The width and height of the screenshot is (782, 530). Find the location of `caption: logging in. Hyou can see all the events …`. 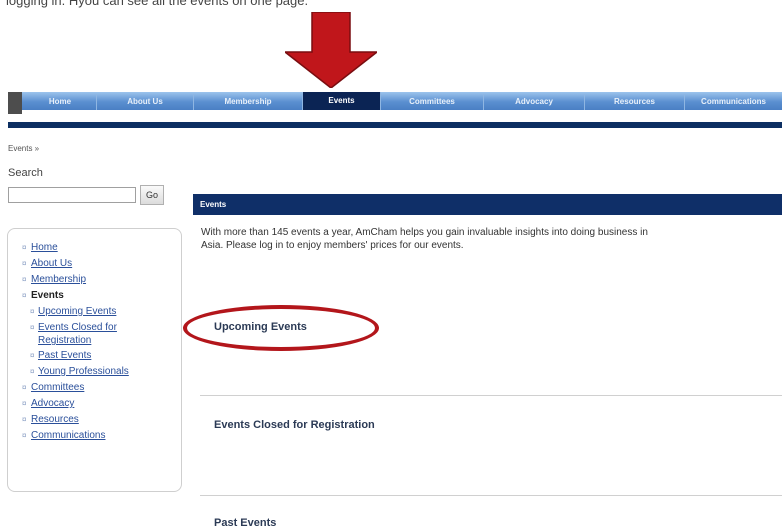

caption: logging in. Hyou can see all the events … is located at coordinates (391, 6).